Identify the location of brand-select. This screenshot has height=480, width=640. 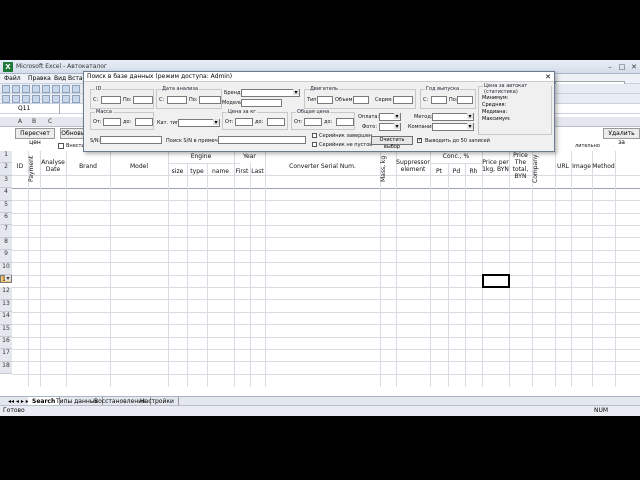
(270, 93).